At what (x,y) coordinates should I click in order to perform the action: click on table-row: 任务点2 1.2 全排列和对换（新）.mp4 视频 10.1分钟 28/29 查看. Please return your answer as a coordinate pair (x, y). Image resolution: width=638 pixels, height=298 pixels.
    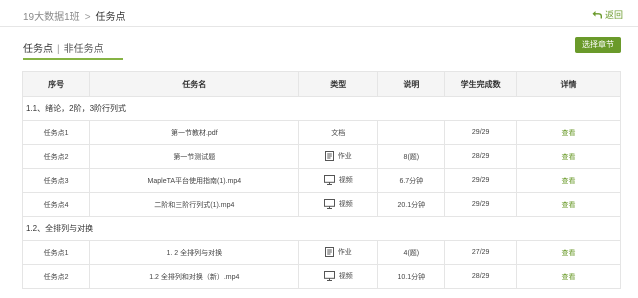
    Looking at the image, I should click on (321, 276).